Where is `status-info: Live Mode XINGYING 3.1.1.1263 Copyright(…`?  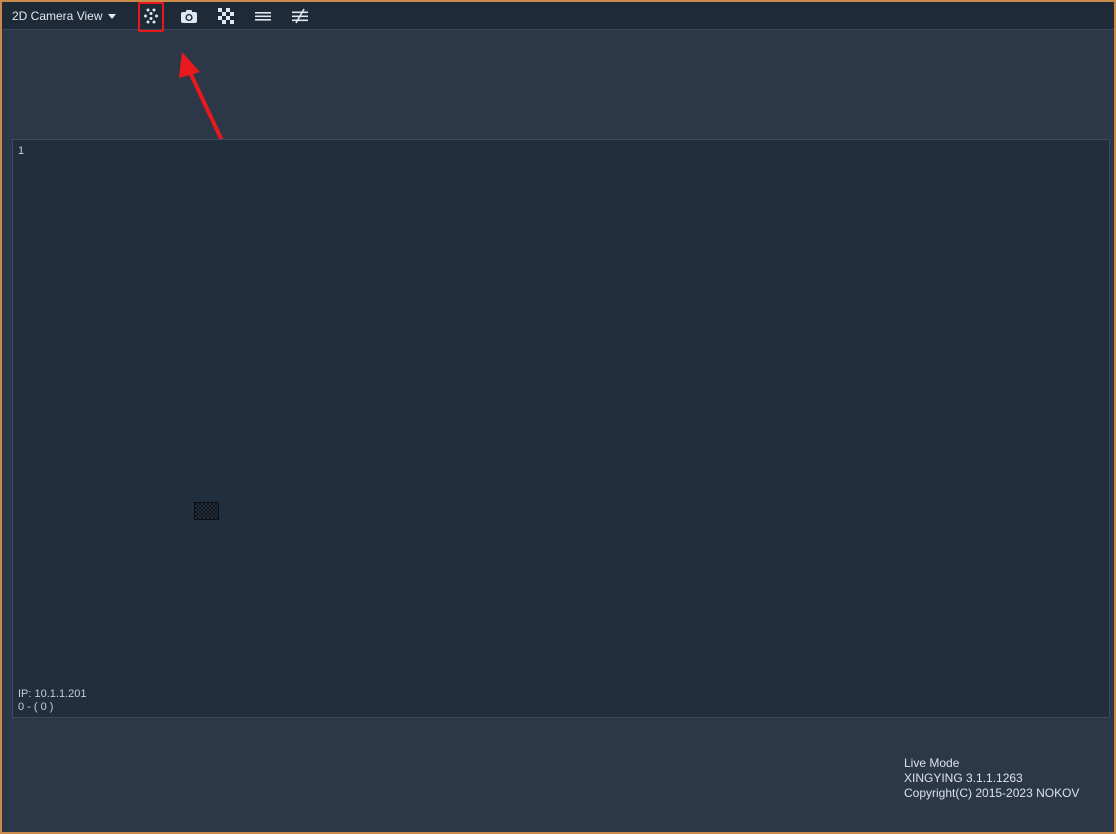
status-info: Live Mode XINGYING 3.1.1.1263 Copyright(… is located at coordinates (991, 778).